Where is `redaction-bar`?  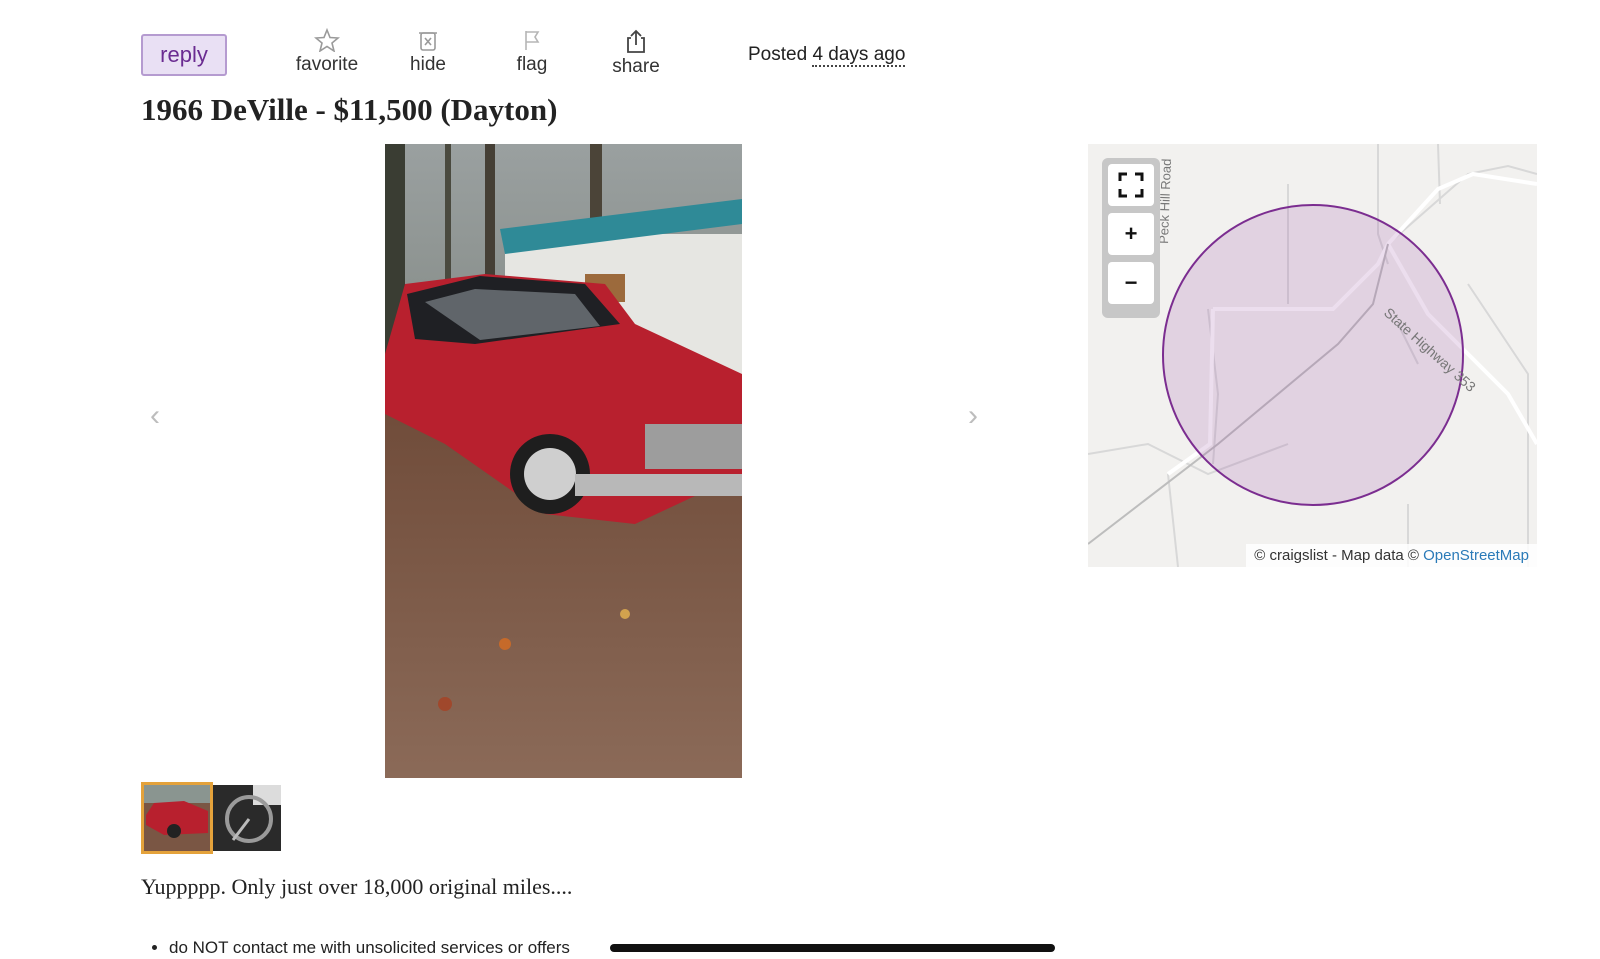
redaction-bar is located at coordinates (832, 948).